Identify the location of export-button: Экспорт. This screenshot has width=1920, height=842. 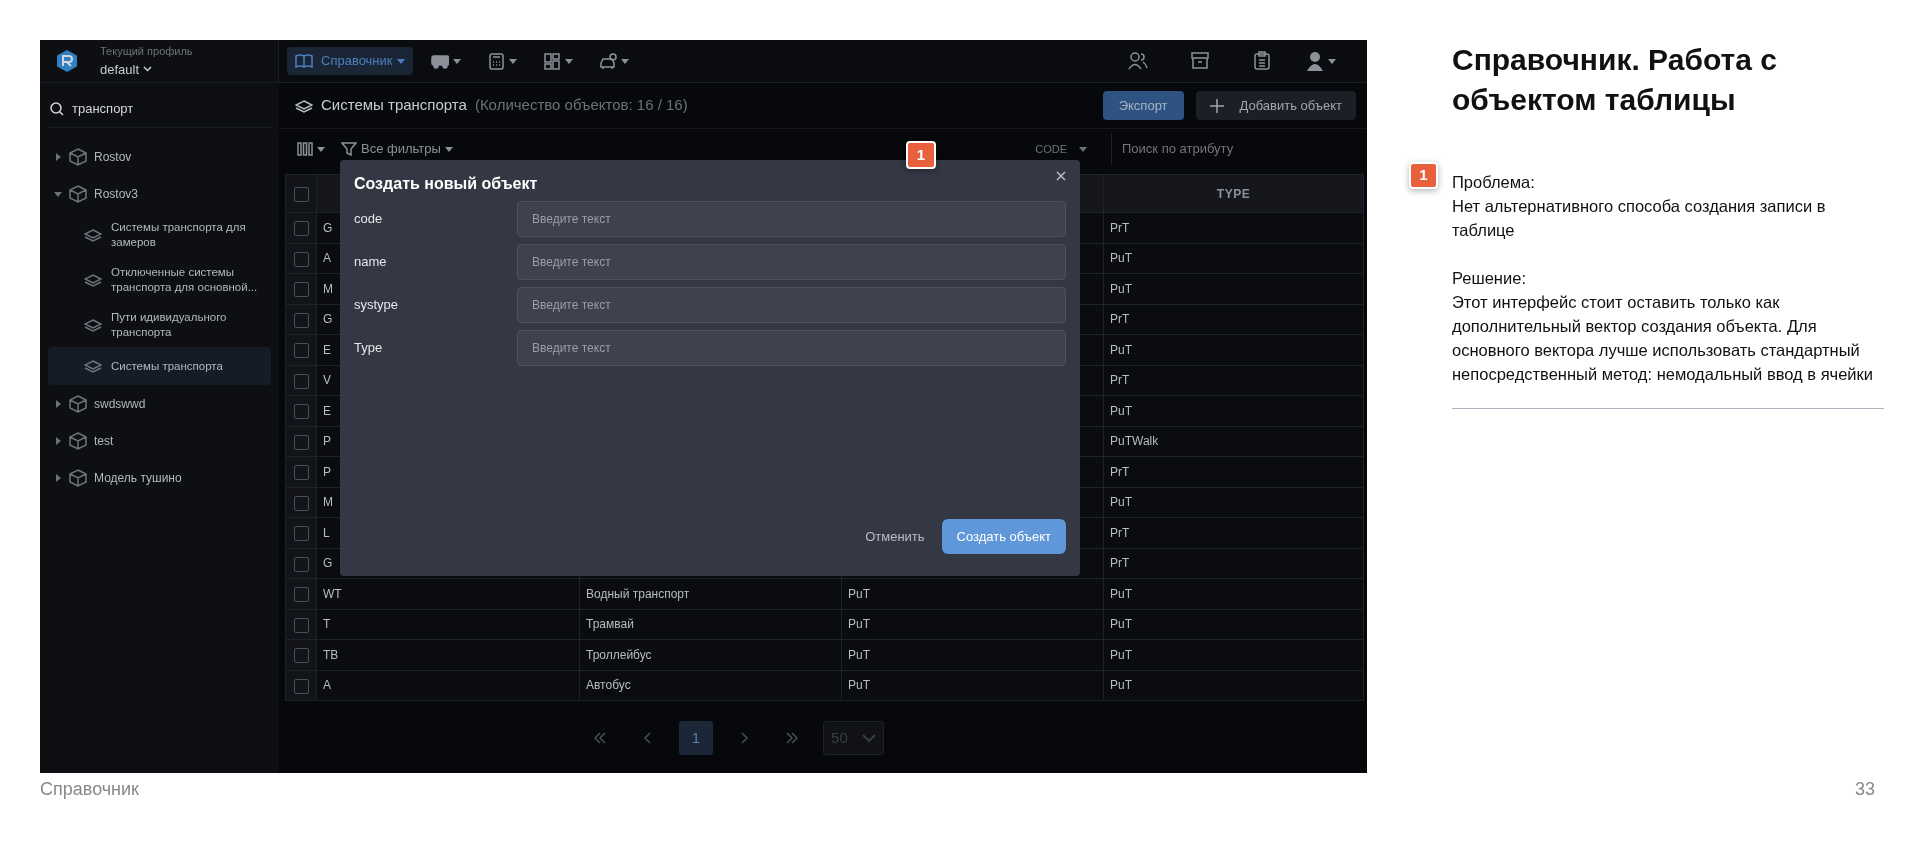
(1143, 105).